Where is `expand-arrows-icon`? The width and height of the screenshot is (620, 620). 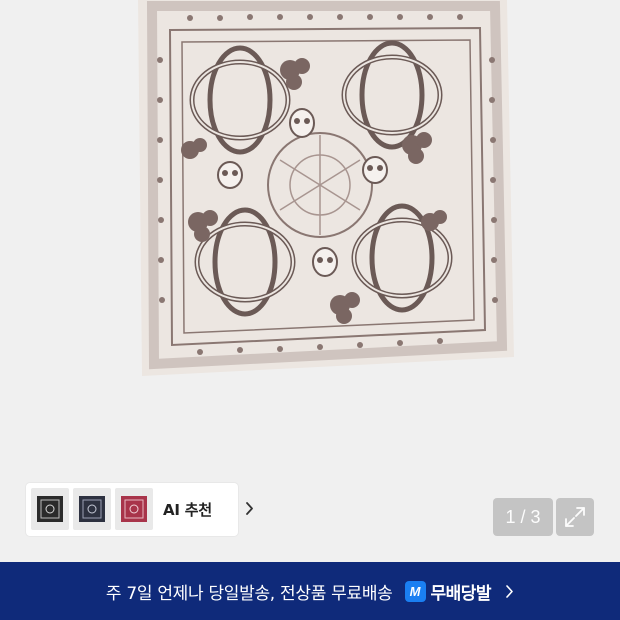 expand-arrows-icon is located at coordinates (575, 517).